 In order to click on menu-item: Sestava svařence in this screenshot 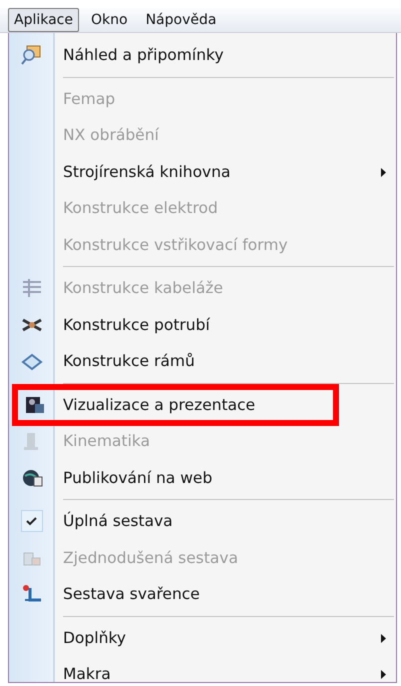, I will do `click(202, 594)`.